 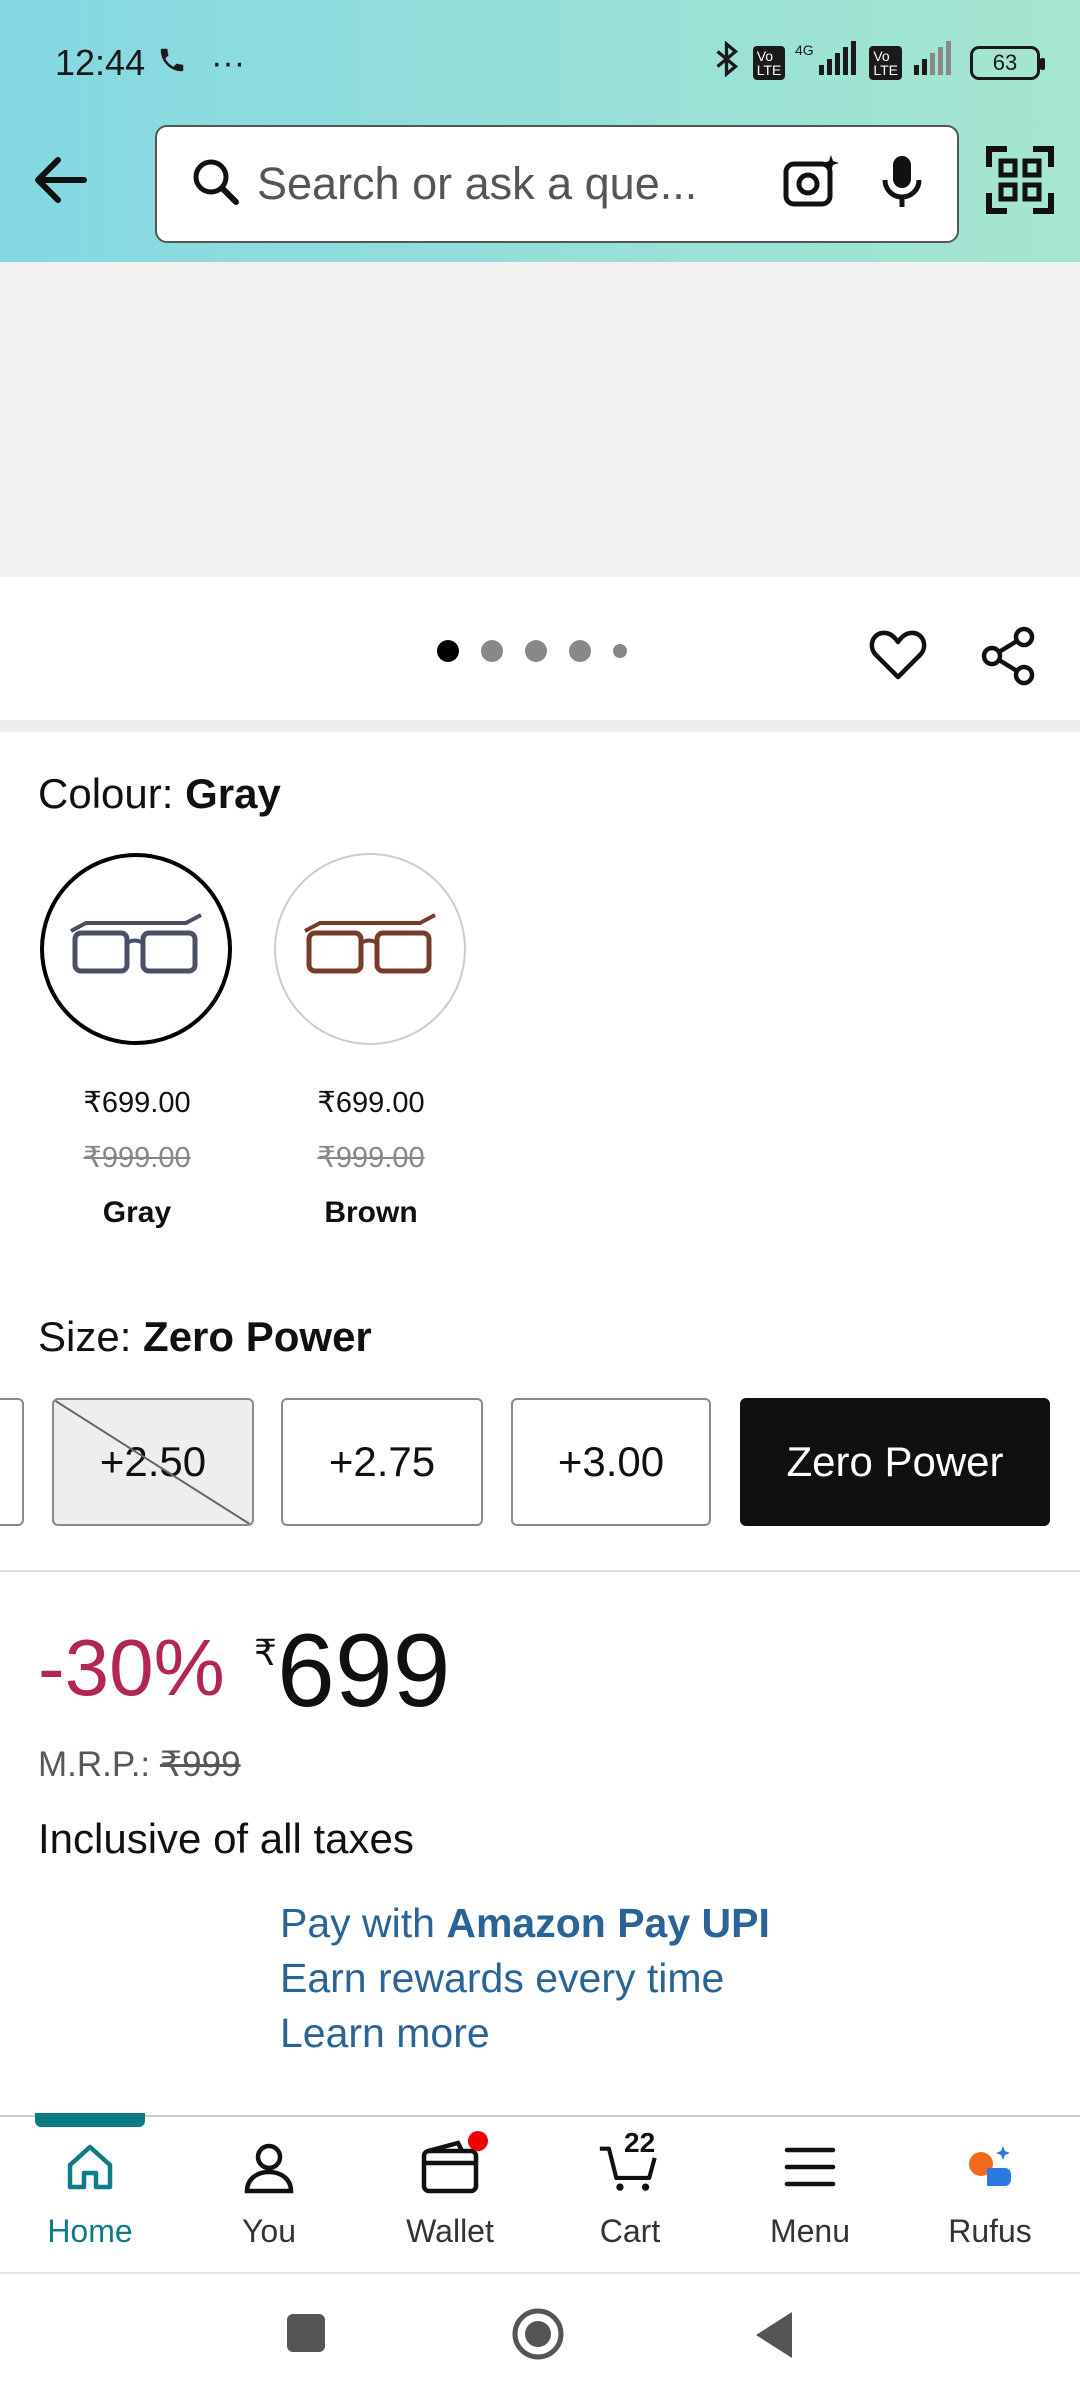 What do you see at coordinates (90, 2231) in the screenshot?
I see `nav-home-label: Home` at bounding box center [90, 2231].